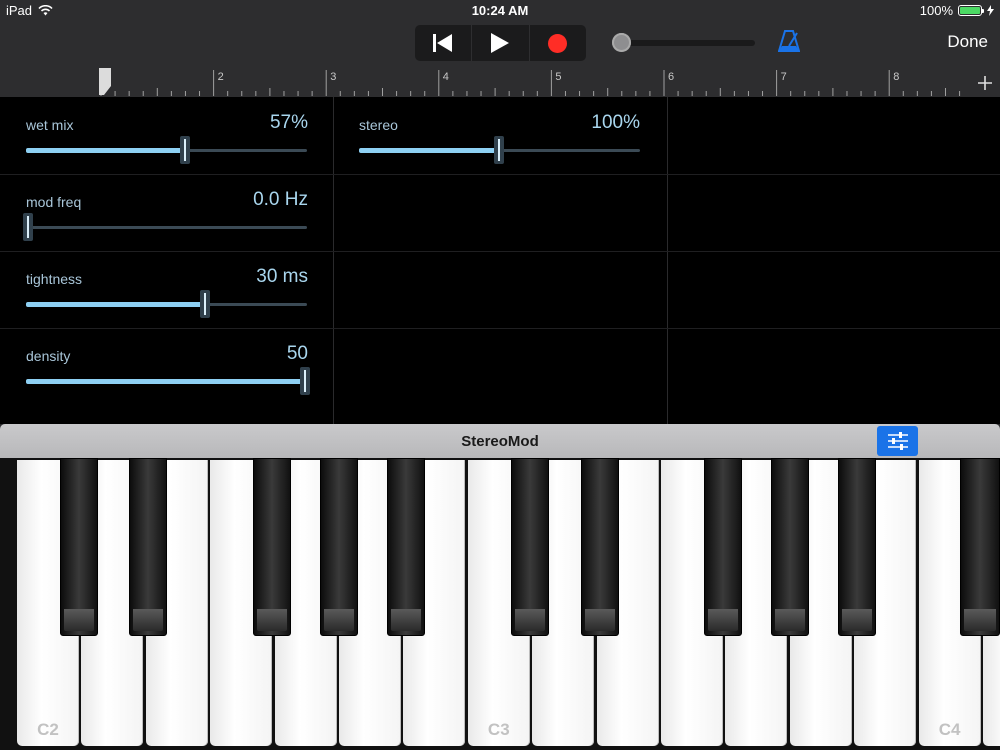  I want to click on density-slider, so click(168, 382).